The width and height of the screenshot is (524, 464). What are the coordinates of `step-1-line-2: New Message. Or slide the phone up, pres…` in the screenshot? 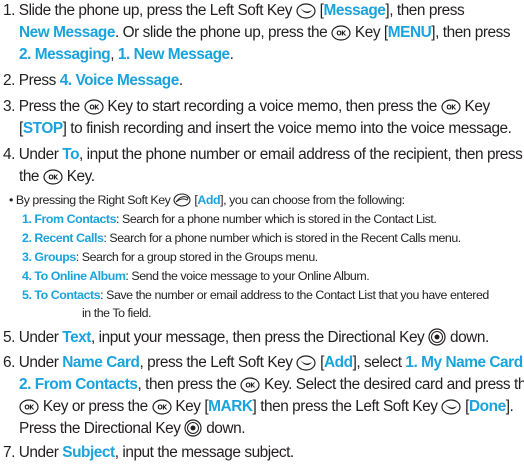 It's located at (265, 32).